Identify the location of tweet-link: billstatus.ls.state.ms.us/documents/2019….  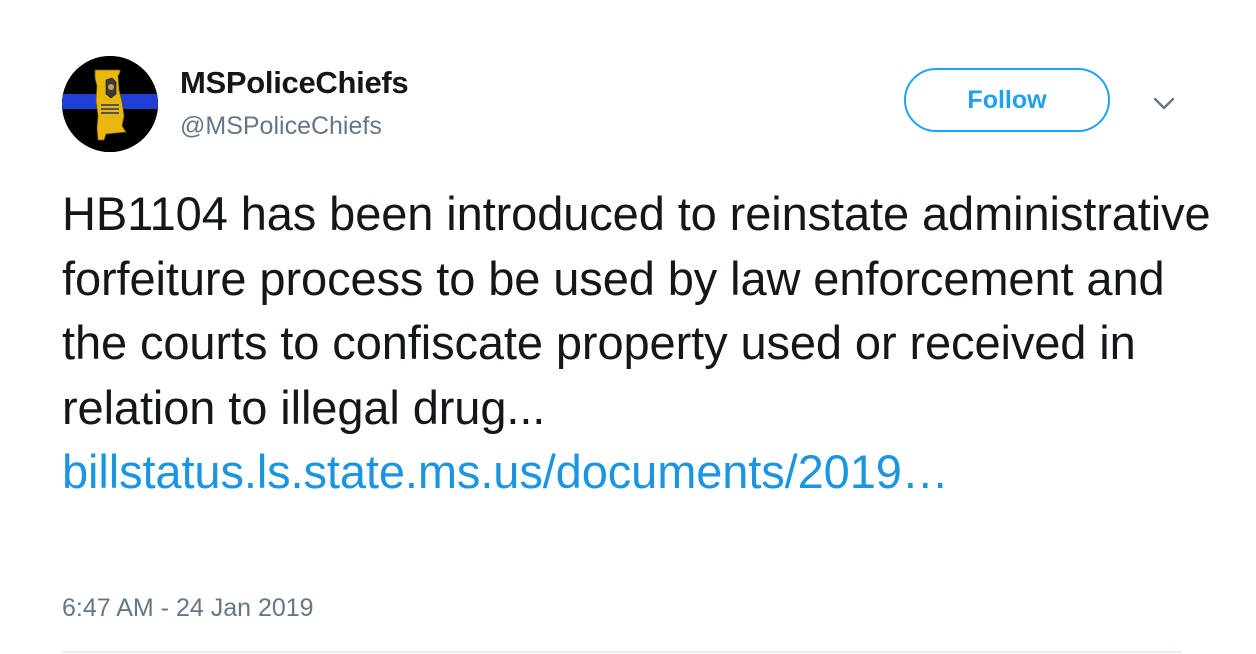
(637, 472).